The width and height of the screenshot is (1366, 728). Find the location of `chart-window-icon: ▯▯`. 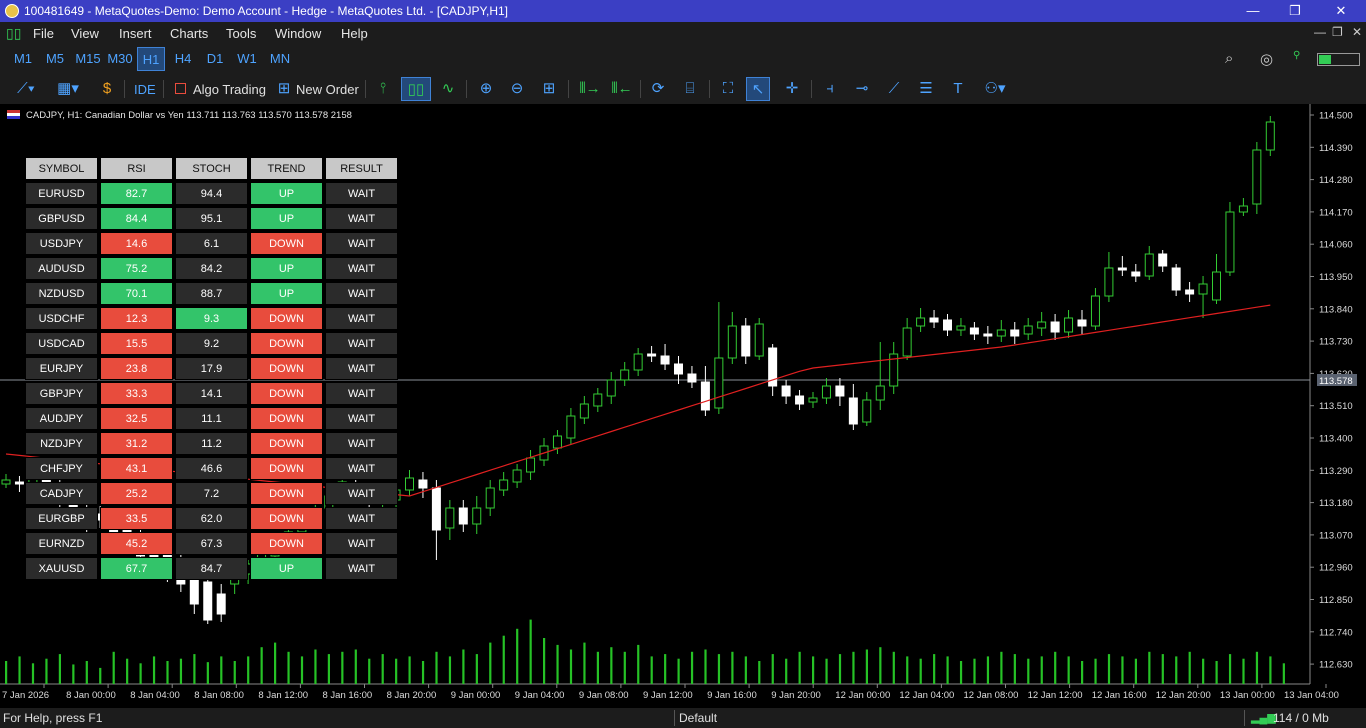

chart-window-icon: ▯▯ is located at coordinates (13, 33).